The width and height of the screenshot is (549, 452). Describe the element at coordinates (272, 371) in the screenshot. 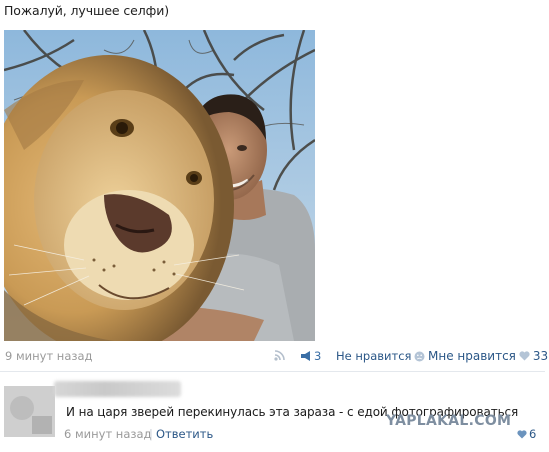

I see `divider` at that location.